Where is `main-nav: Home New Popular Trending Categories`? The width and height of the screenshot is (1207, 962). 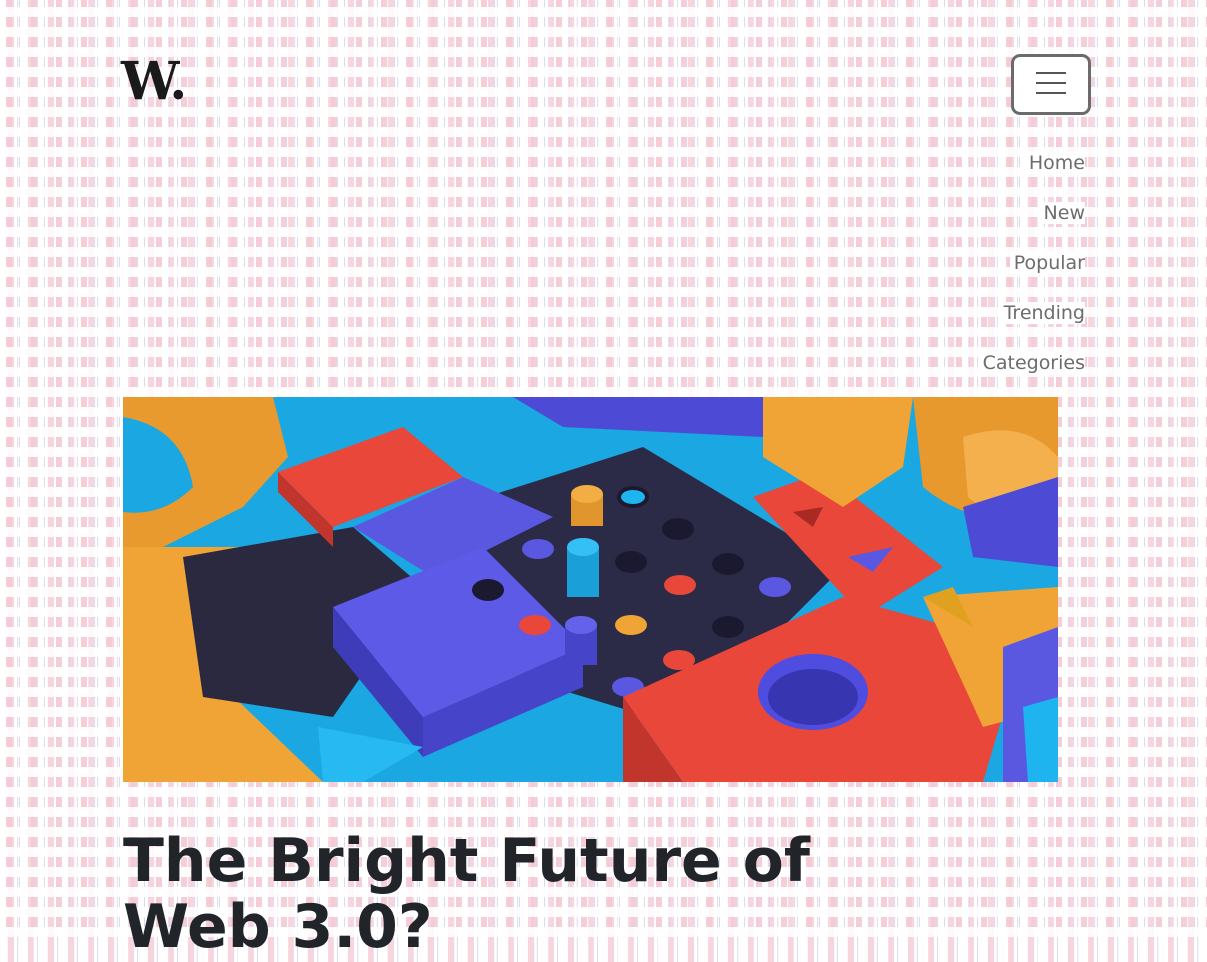
main-nav: Home New Popular Trending Categories is located at coordinates (1031, 263).